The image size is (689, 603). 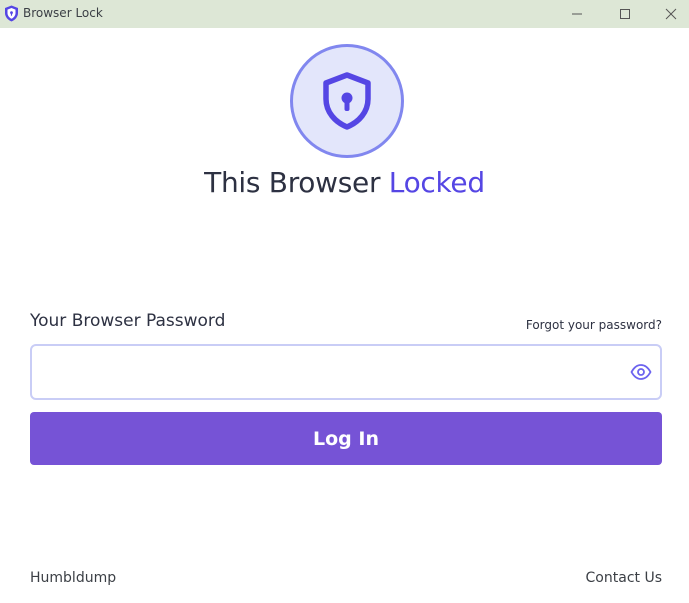 I want to click on minimize-button, so click(x=577, y=14).